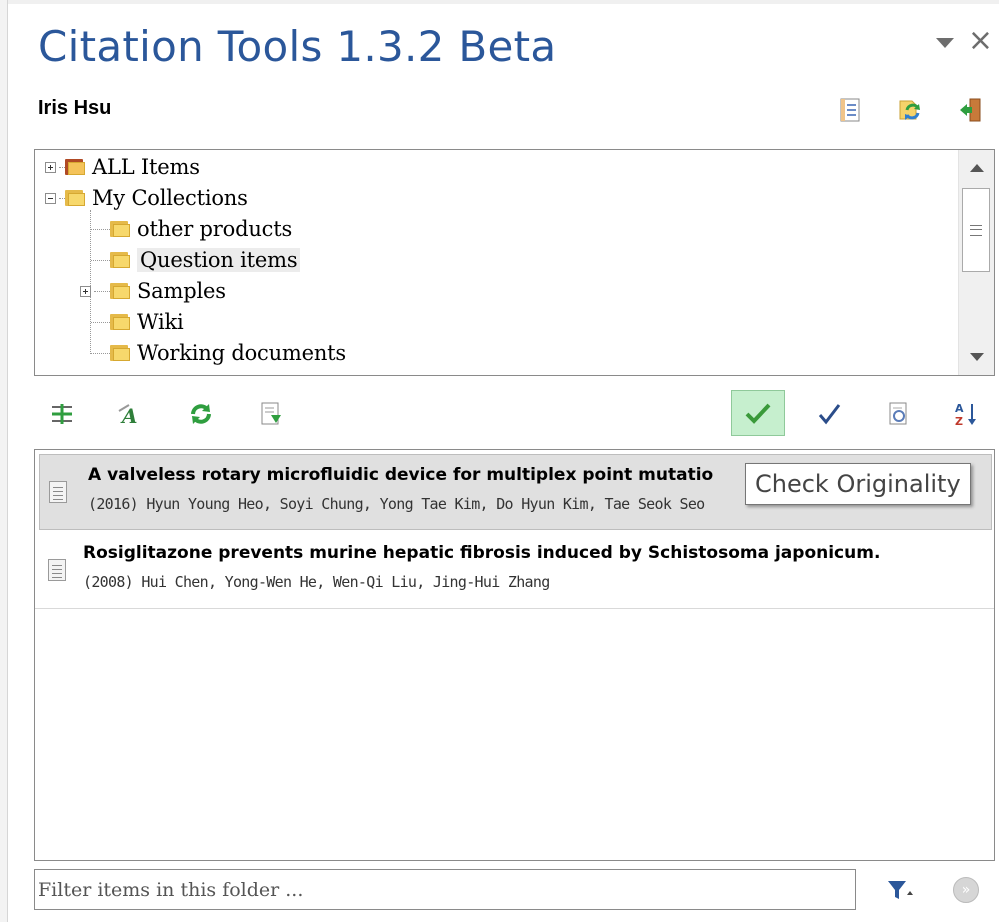 The height and width of the screenshot is (922, 999). What do you see at coordinates (899, 414) in the screenshot?
I see `document-preview-icon` at bounding box center [899, 414].